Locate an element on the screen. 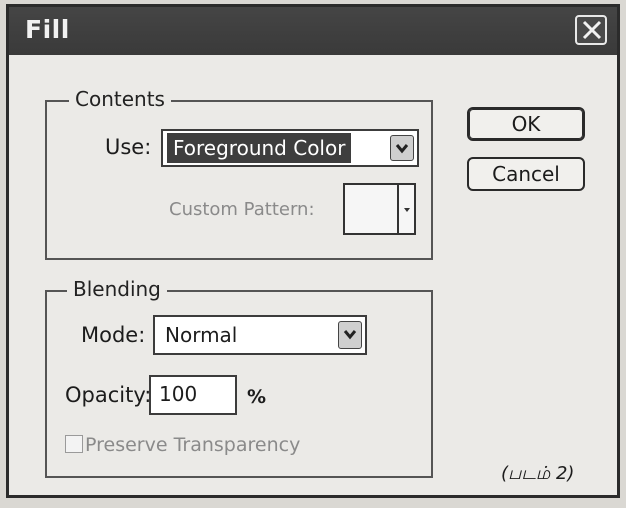  contents-group-legend: Contents is located at coordinates (120, 99).